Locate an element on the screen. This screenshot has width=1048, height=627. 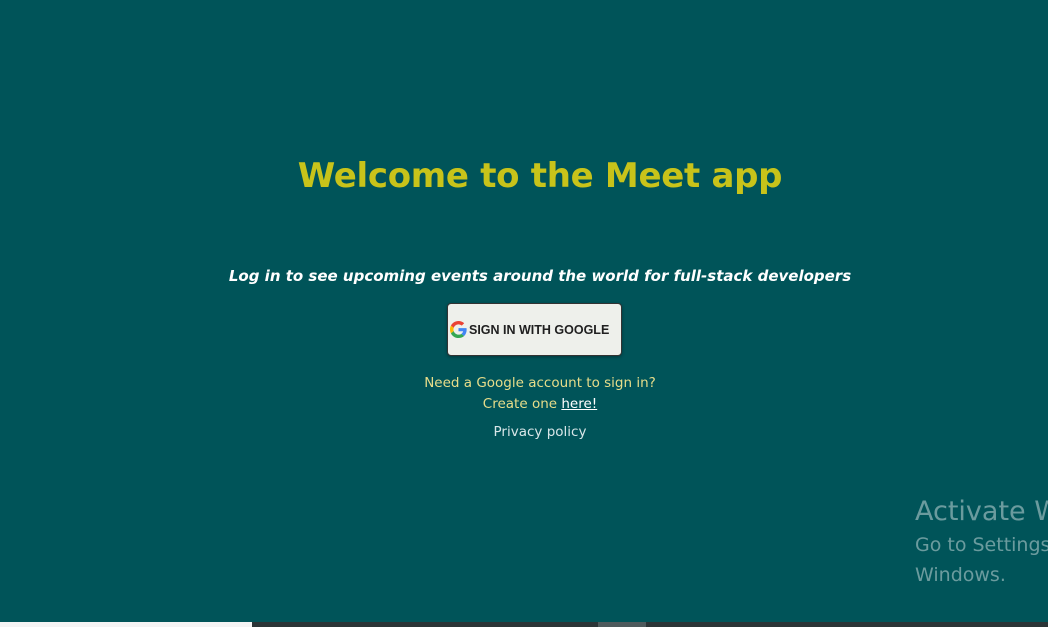
taskbar-active-app is located at coordinates (622, 624).